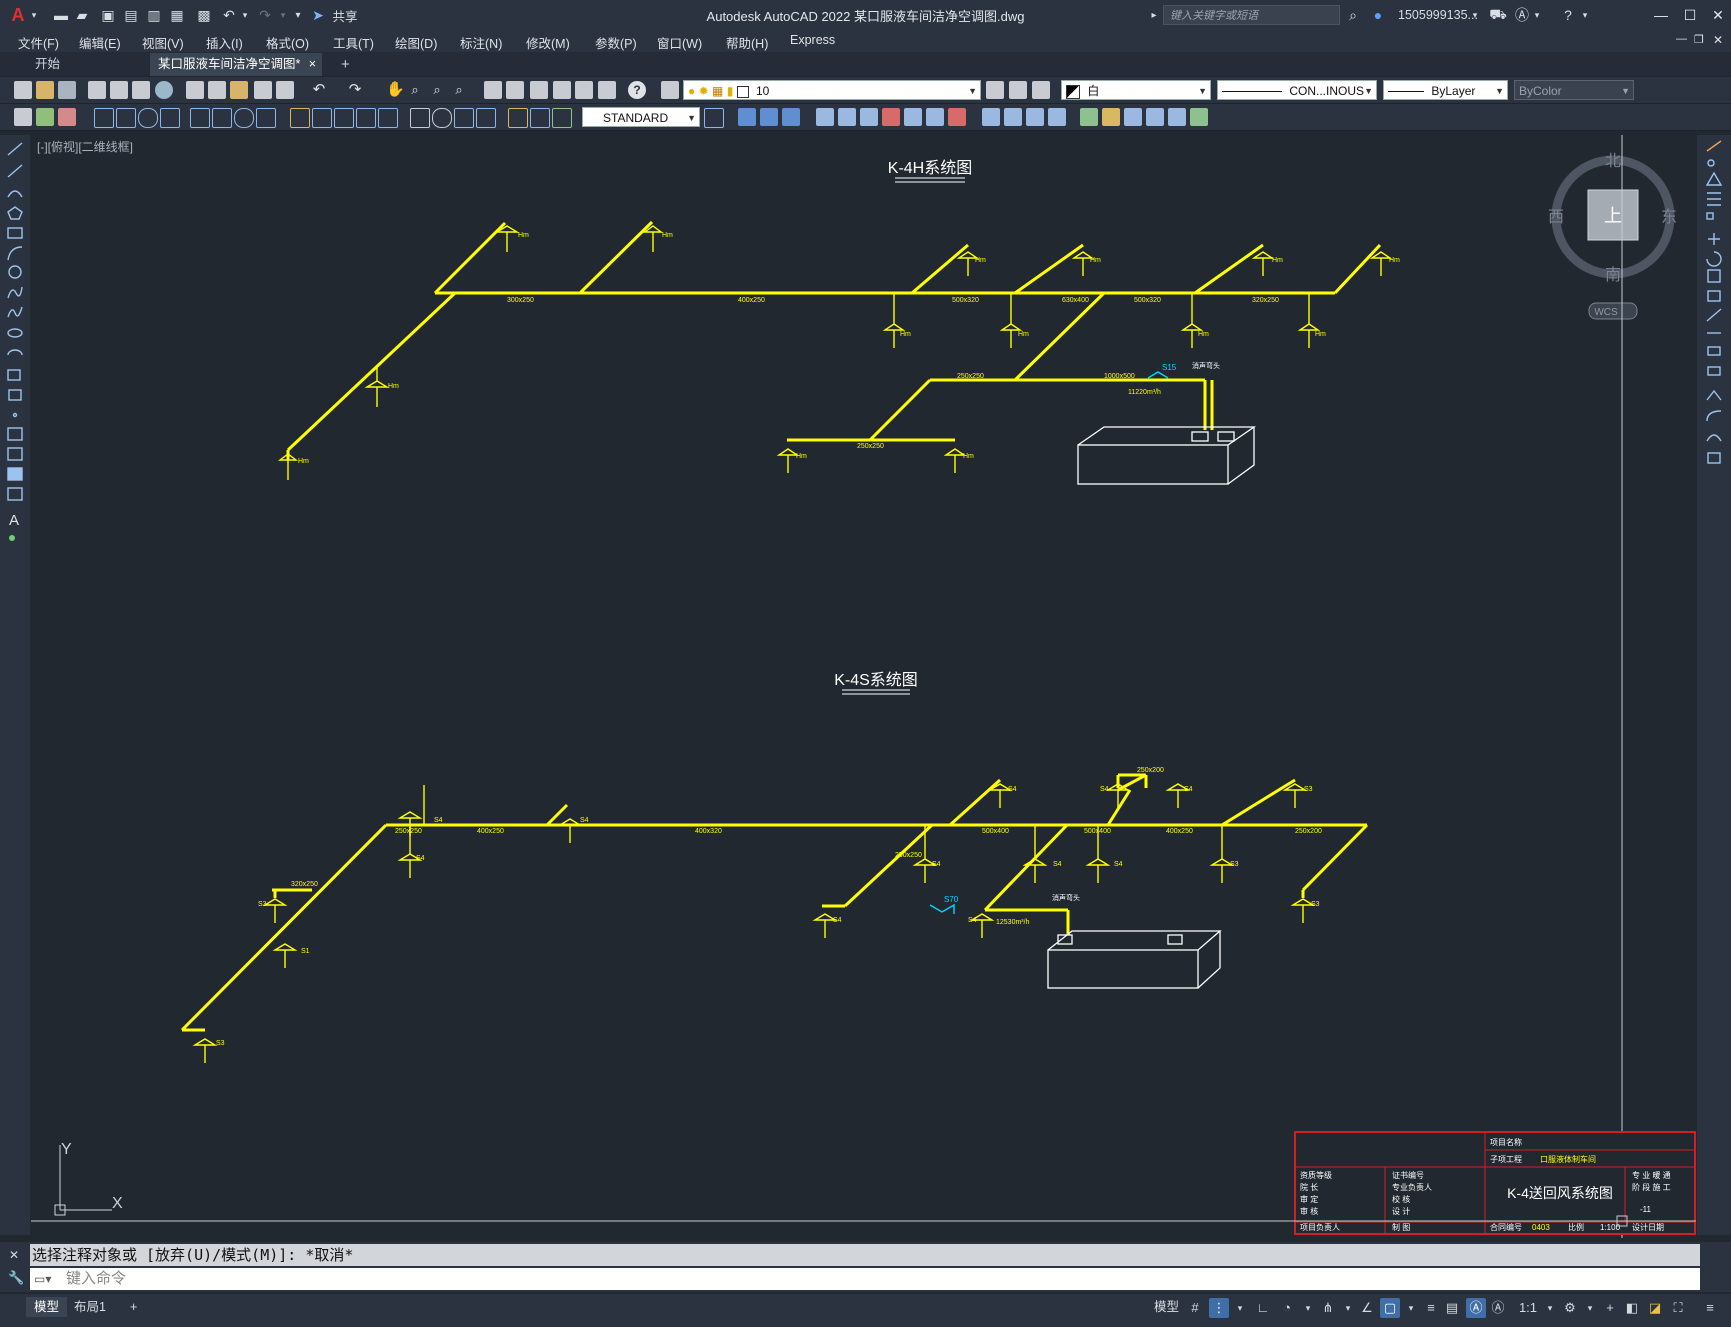 Image resolution: width=1731 pixels, height=1327 pixels. Describe the element at coordinates (865, 1279) in the screenshot. I see `command-input: ▭▾ 键入命令` at that location.